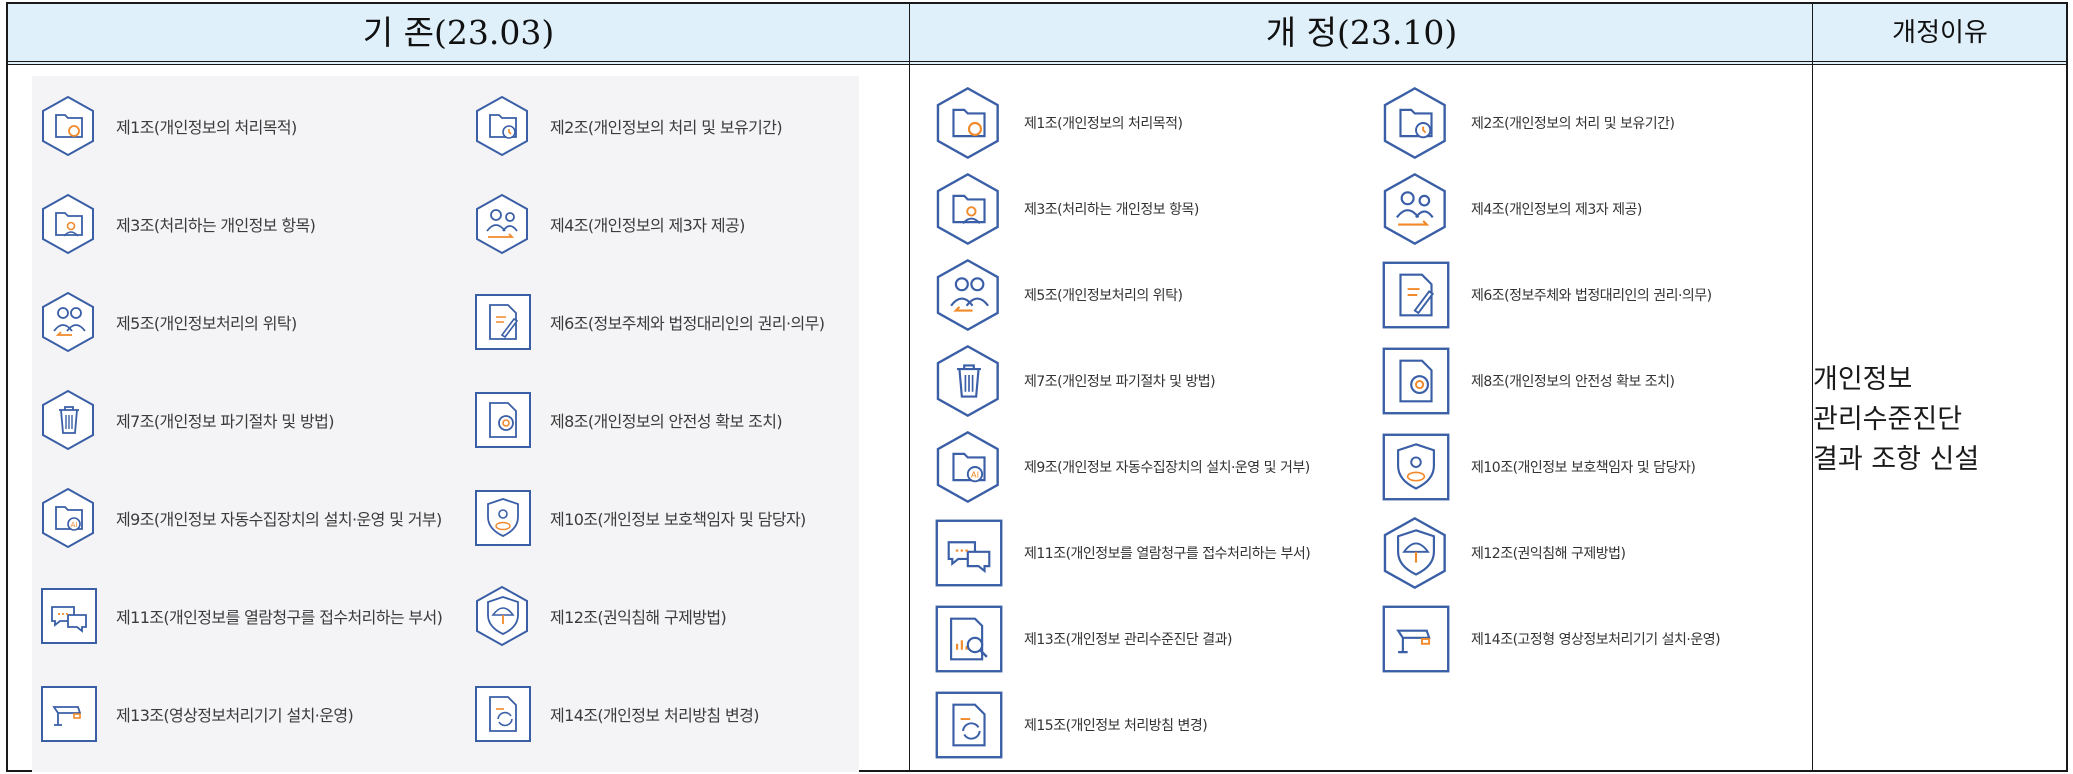 Image resolution: width=2073 pixels, height=774 pixels. I want to click on header-new: 개 정(23.10), so click(1361, 32).